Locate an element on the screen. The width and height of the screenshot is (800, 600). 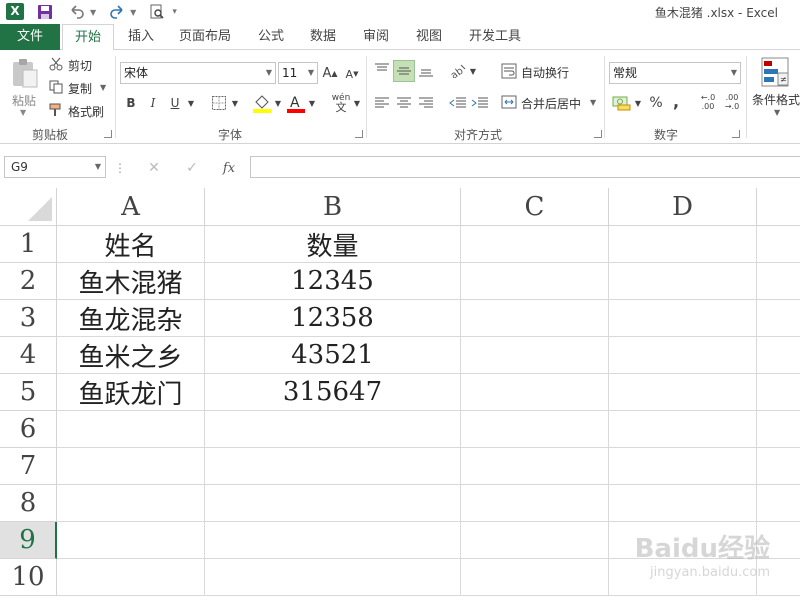
merge-center-icon is located at coordinates (509, 102).